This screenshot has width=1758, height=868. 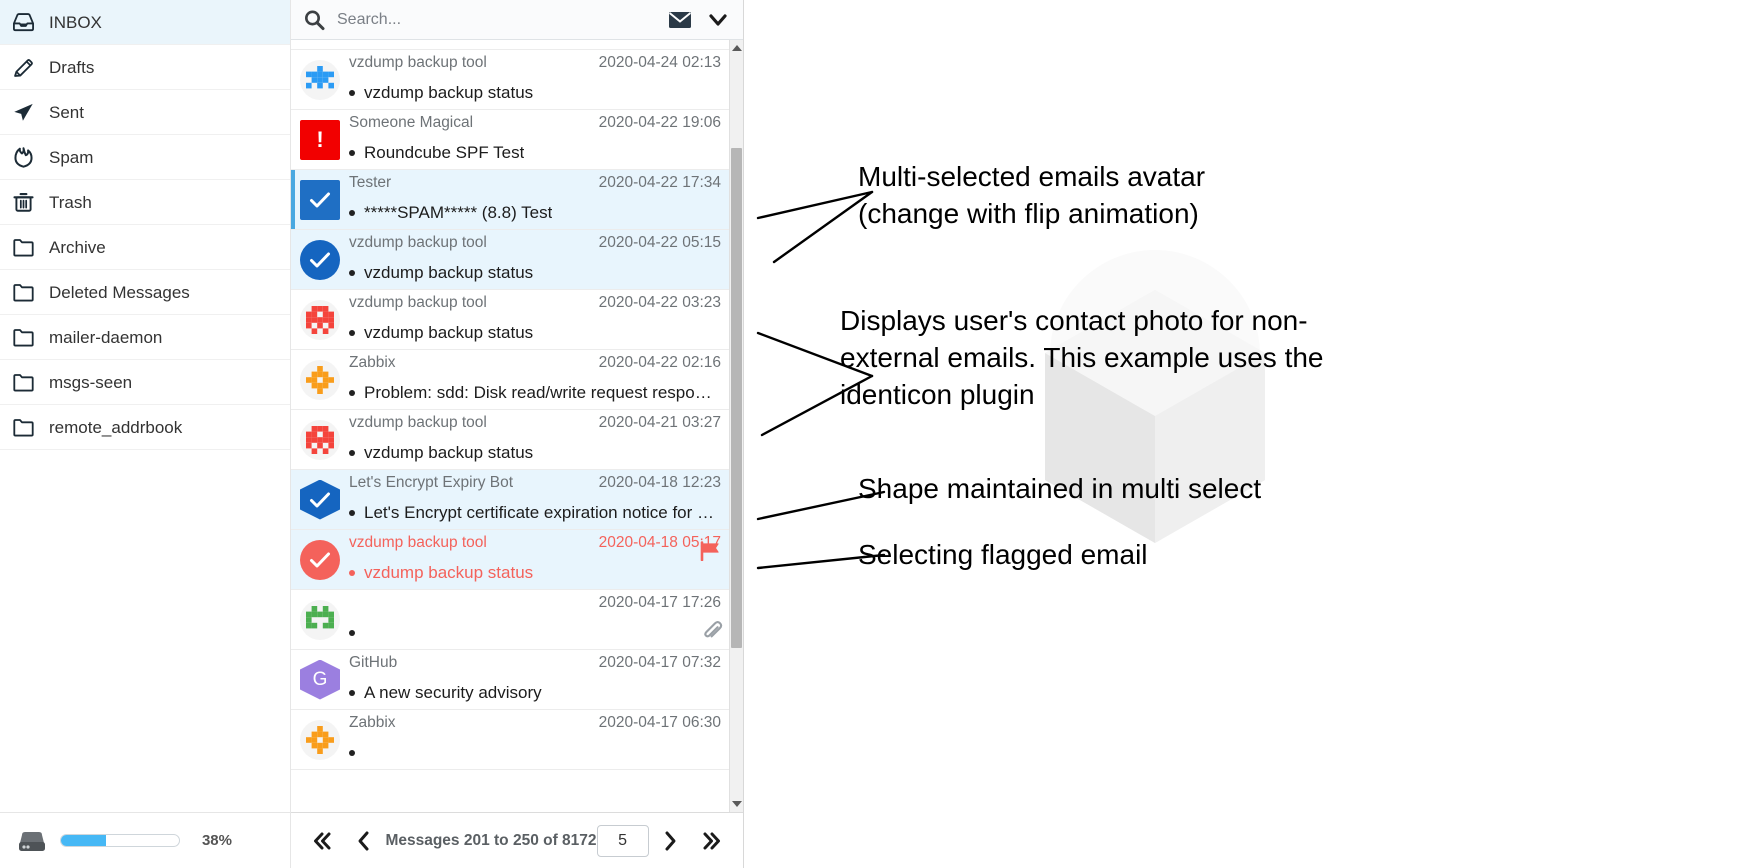 What do you see at coordinates (736, 398) in the screenshot?
I see `scrollbar-thumb` at bounding box center [736, 398].